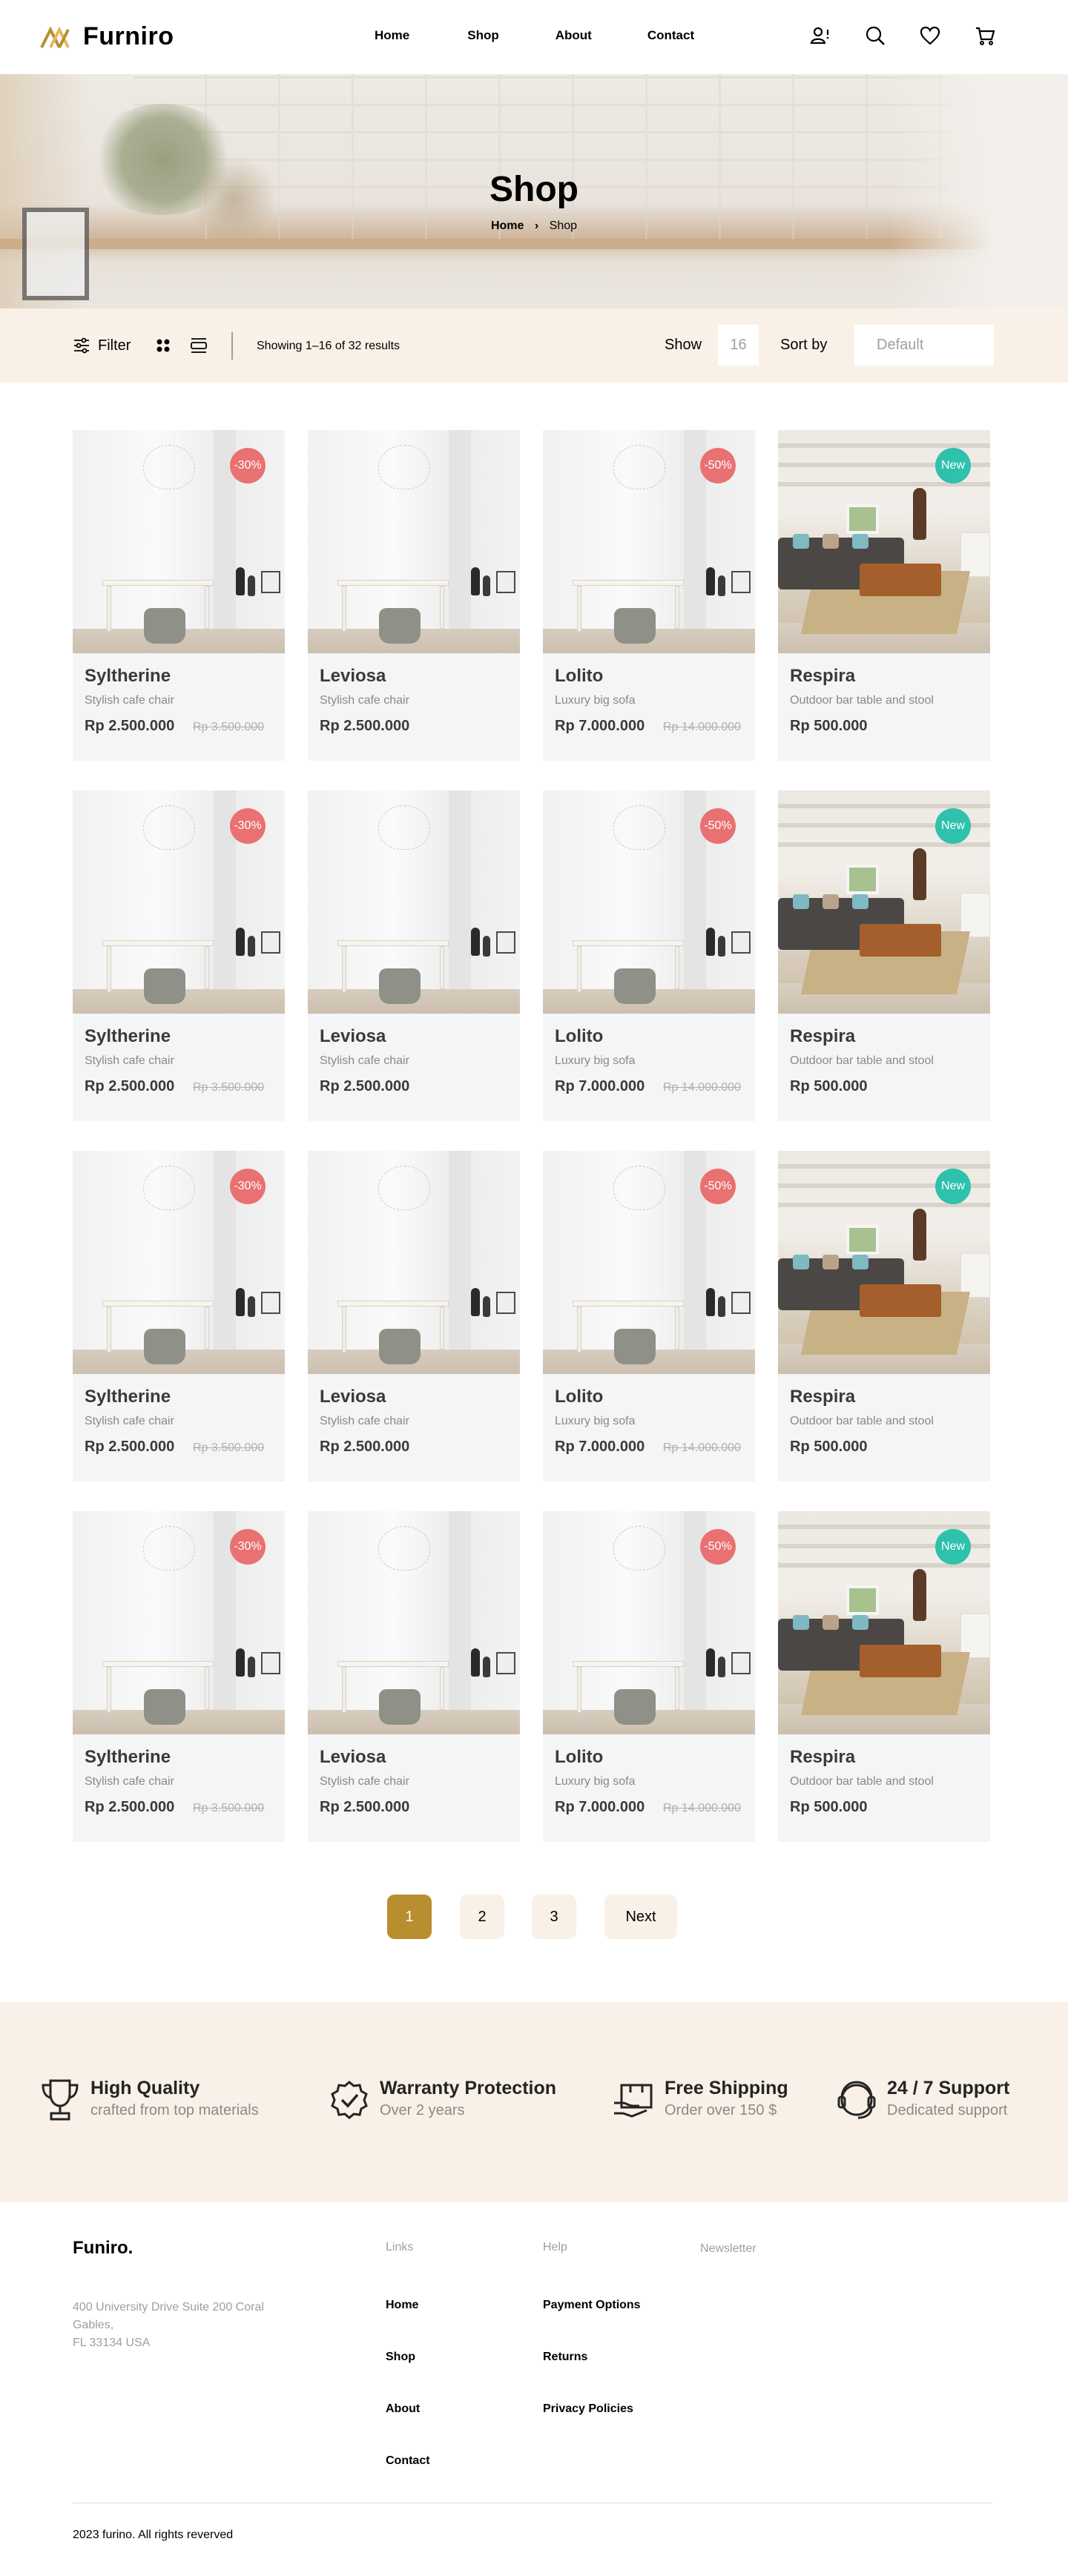 The height and width of the screenshot is (2576, 1068). I want to click on header-actions, so click(902, 35).